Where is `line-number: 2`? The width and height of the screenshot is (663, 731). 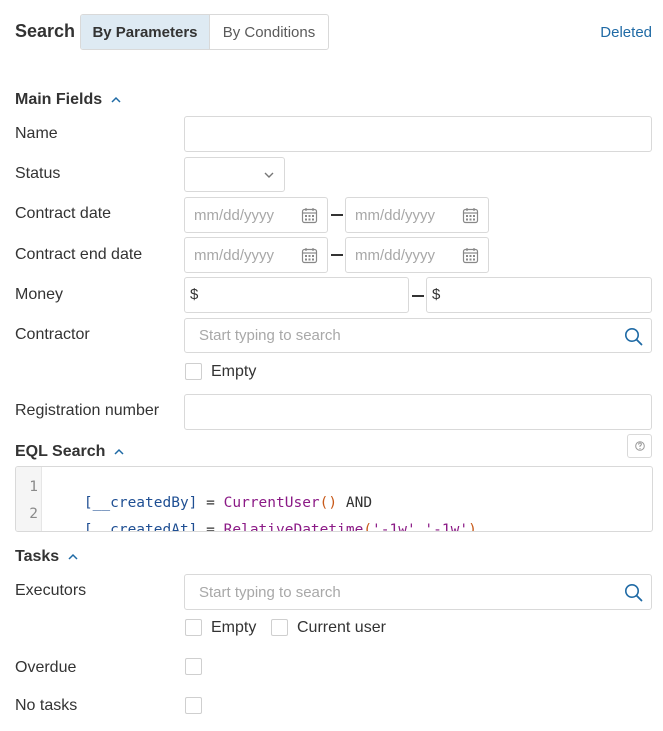
line-number: 2 is located at coordinates (33, 514).